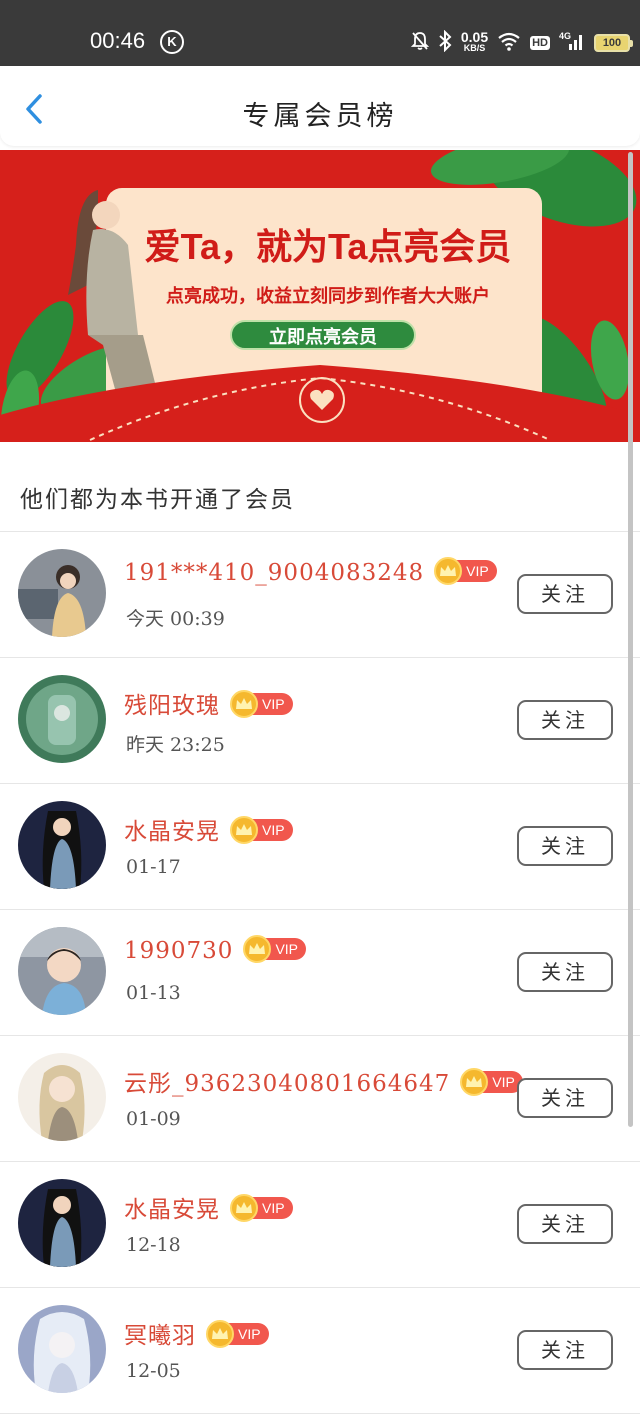 The image size is (640, 1422). I want to click on member-row: 冥曦羽 VIP 12-05 关注, so click(320, 1351).